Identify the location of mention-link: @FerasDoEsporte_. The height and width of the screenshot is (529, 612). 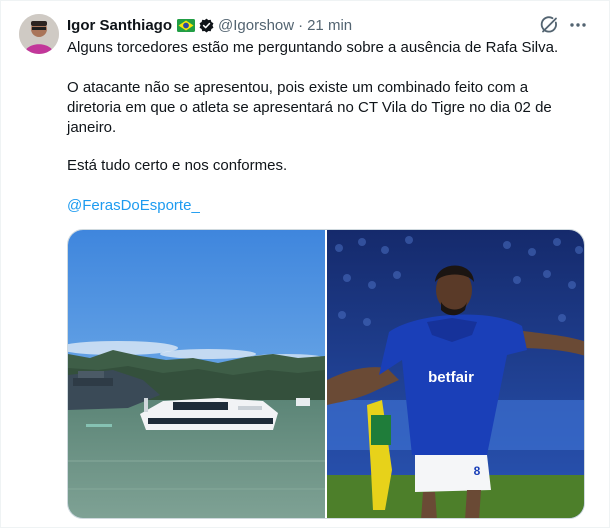
(133, 206).